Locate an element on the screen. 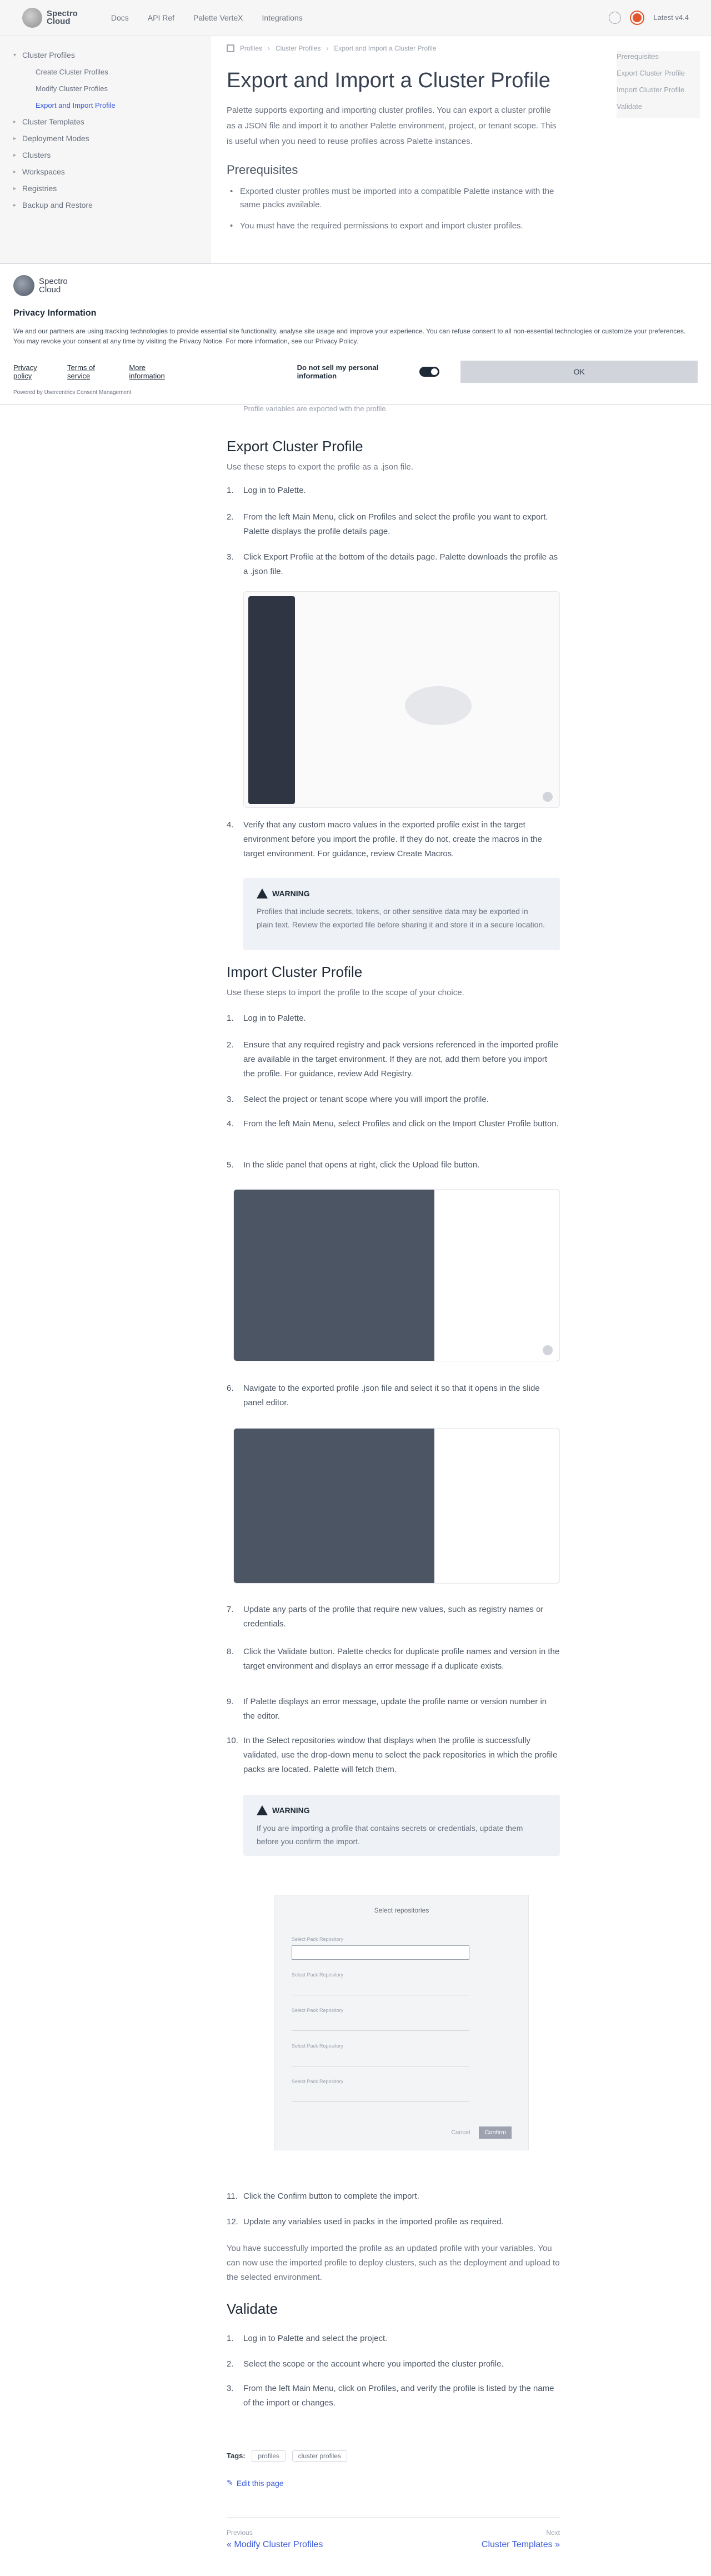  sidebar-item-create: Create Cluster Profiles is located at coordinates (105, 71).